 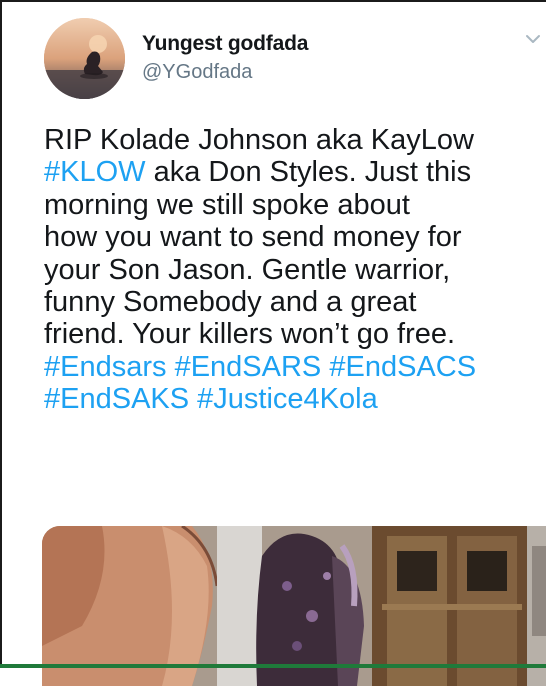 I want to click on tweet-text-line: morning we still spoke about, so click(x=294, y=205).